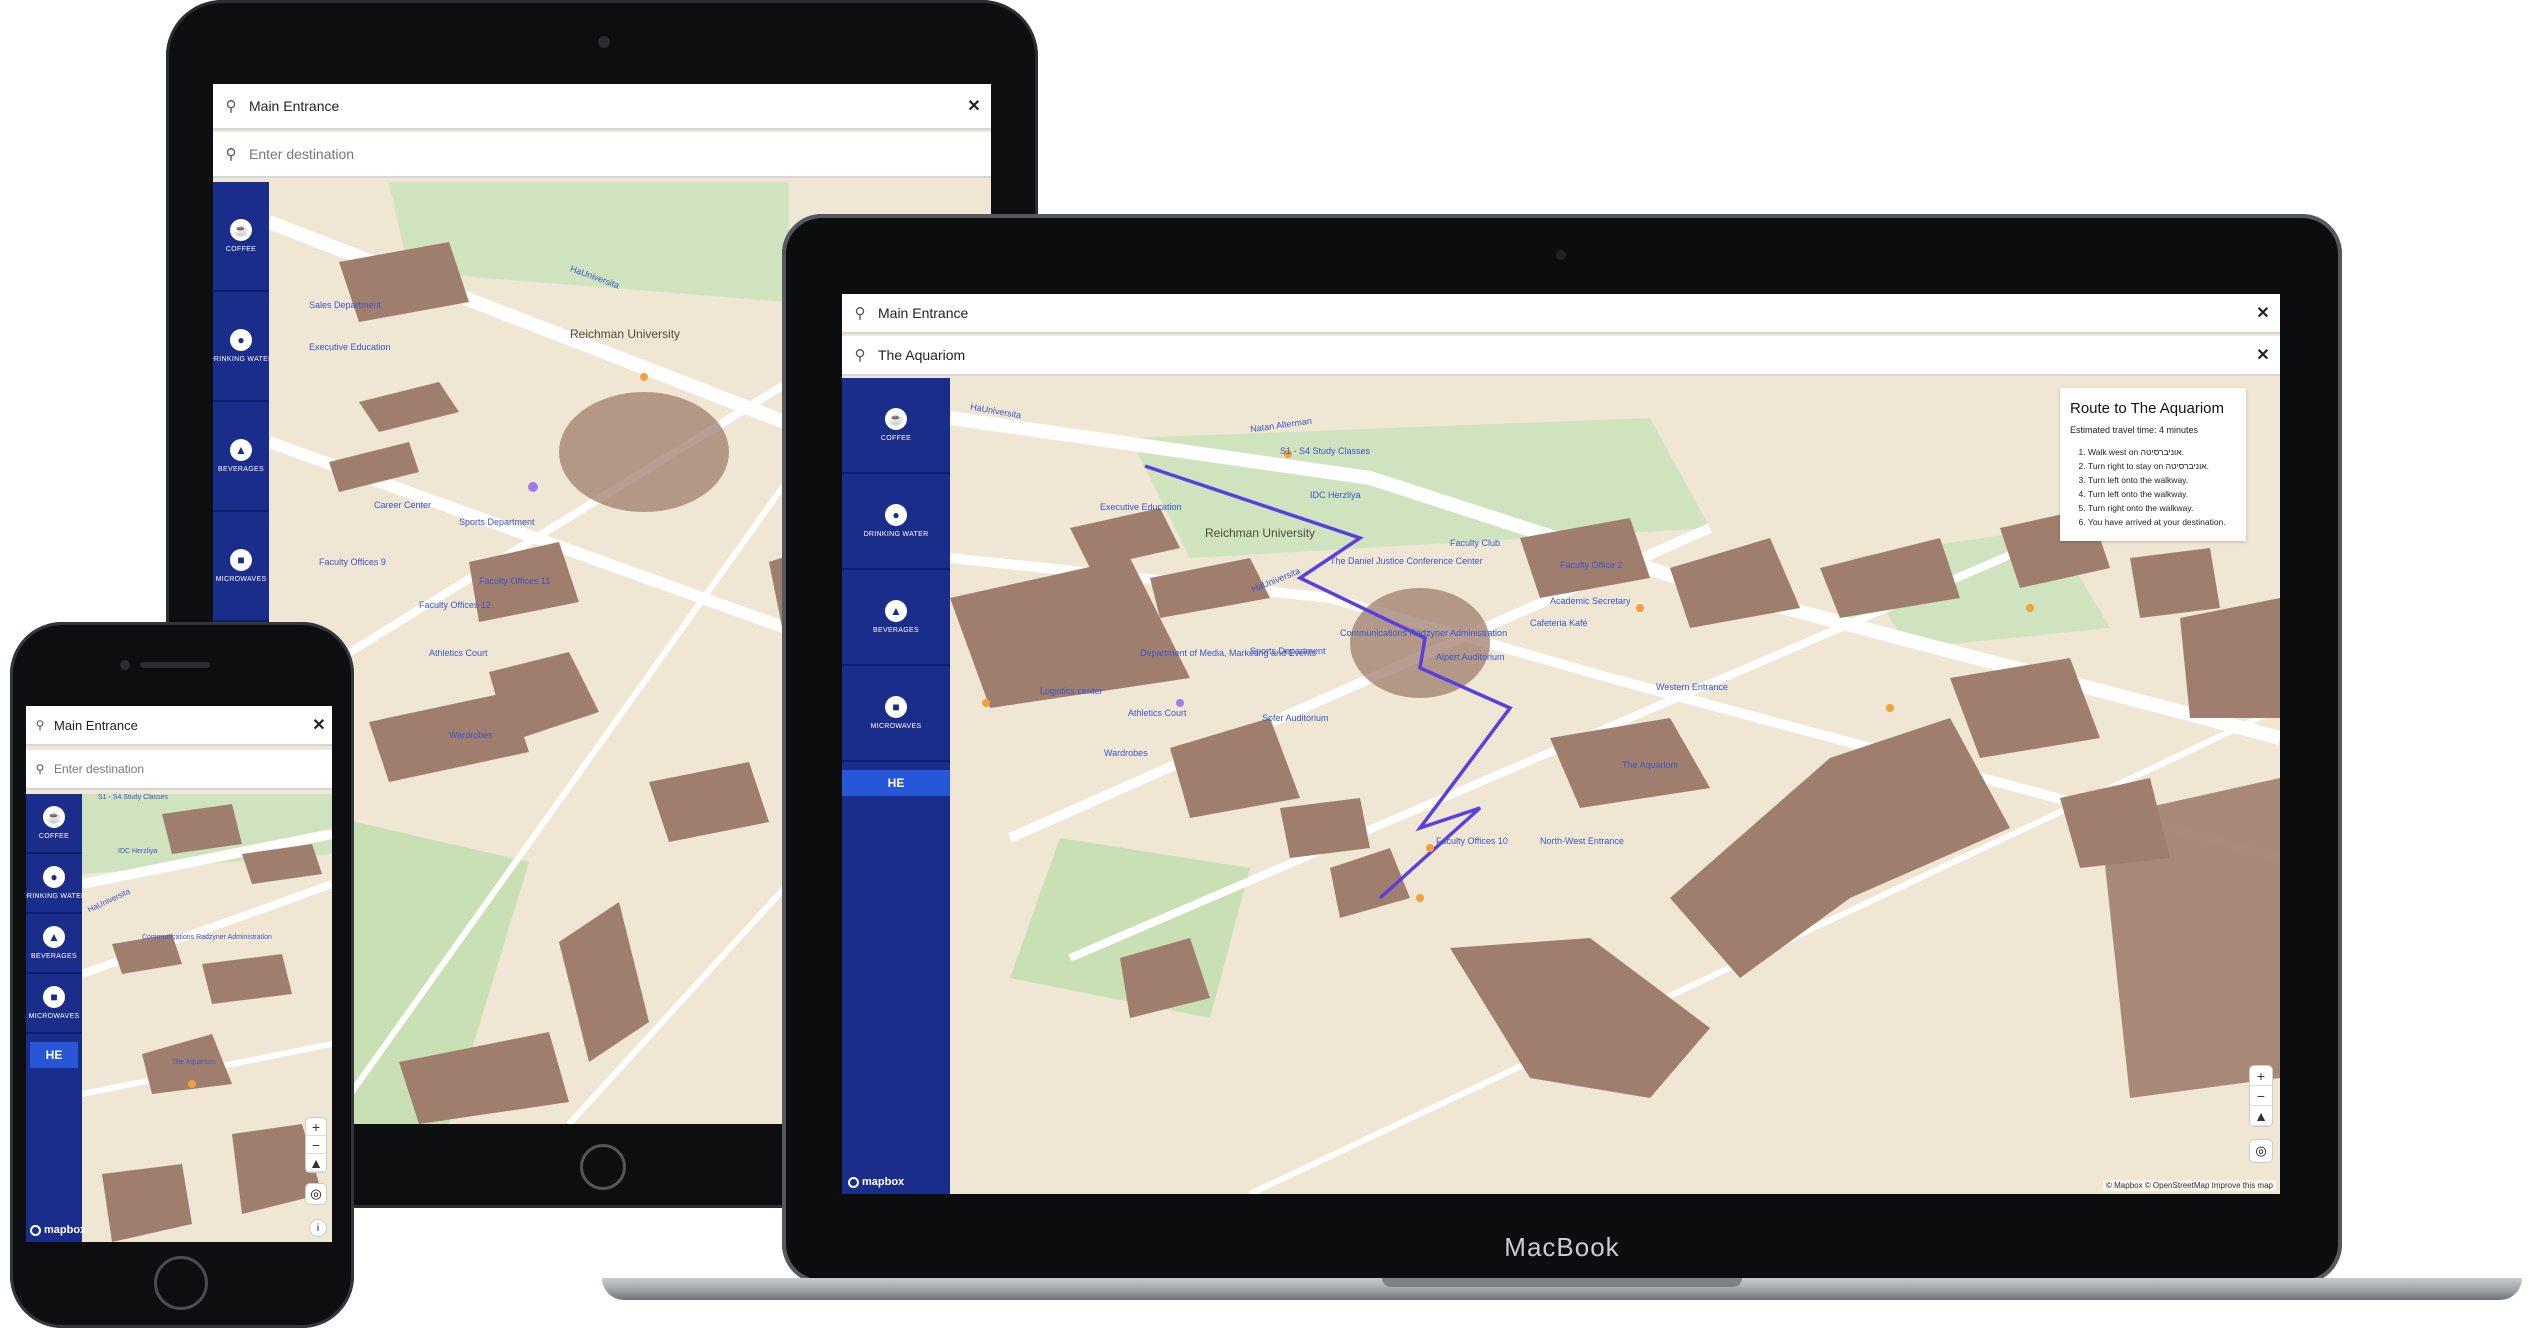 The height and width of the screenshot is (1332, 2536). I want to click on laptop-brand: MacBook, so click(1562, 1247).